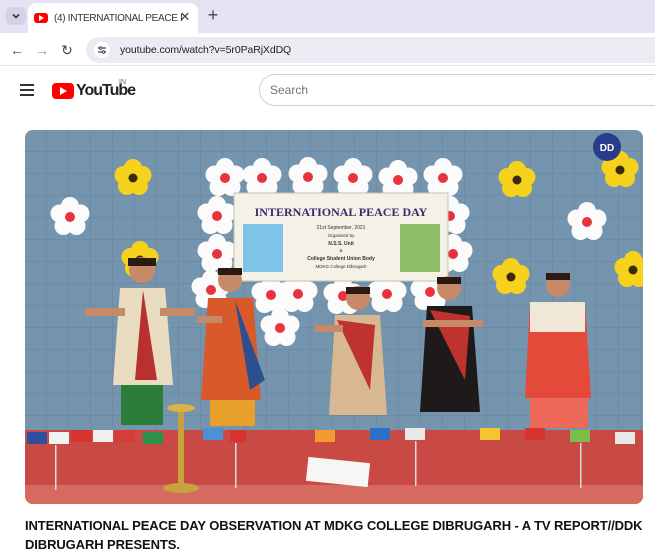 The image size is (655, 557). What do you see at coordinates (122, 82) in the screenshot?
I see `region-code: IN` at bounding box center [122, 82].